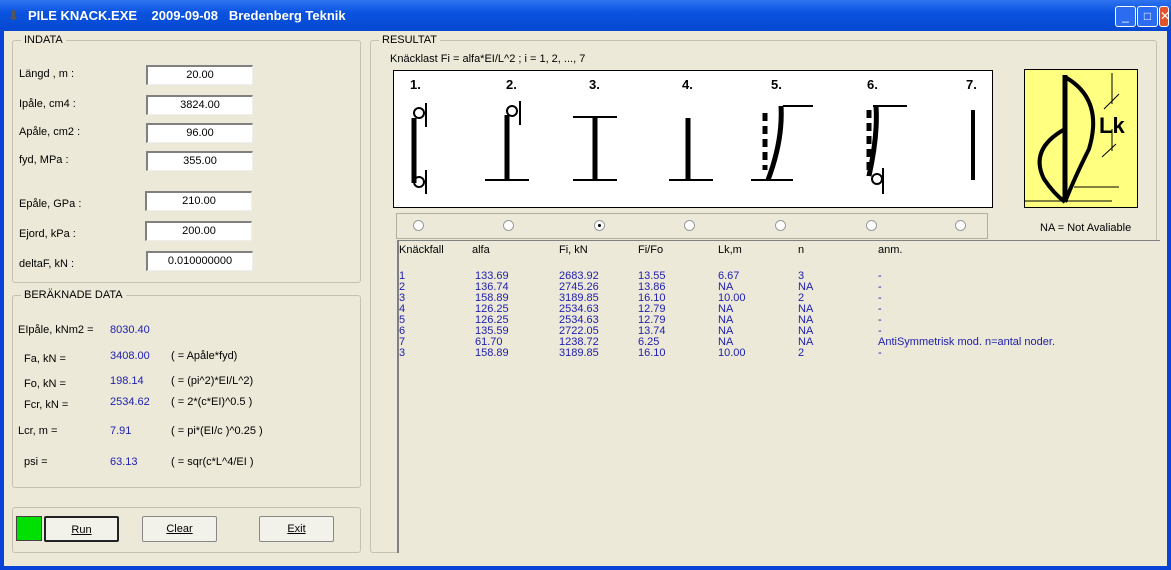 This screenshot has width=1171, height=570. Describe the element at coordinates (1086, 228) in the screenshot. I see `na-note: NA = Not Avaliable` at that location.